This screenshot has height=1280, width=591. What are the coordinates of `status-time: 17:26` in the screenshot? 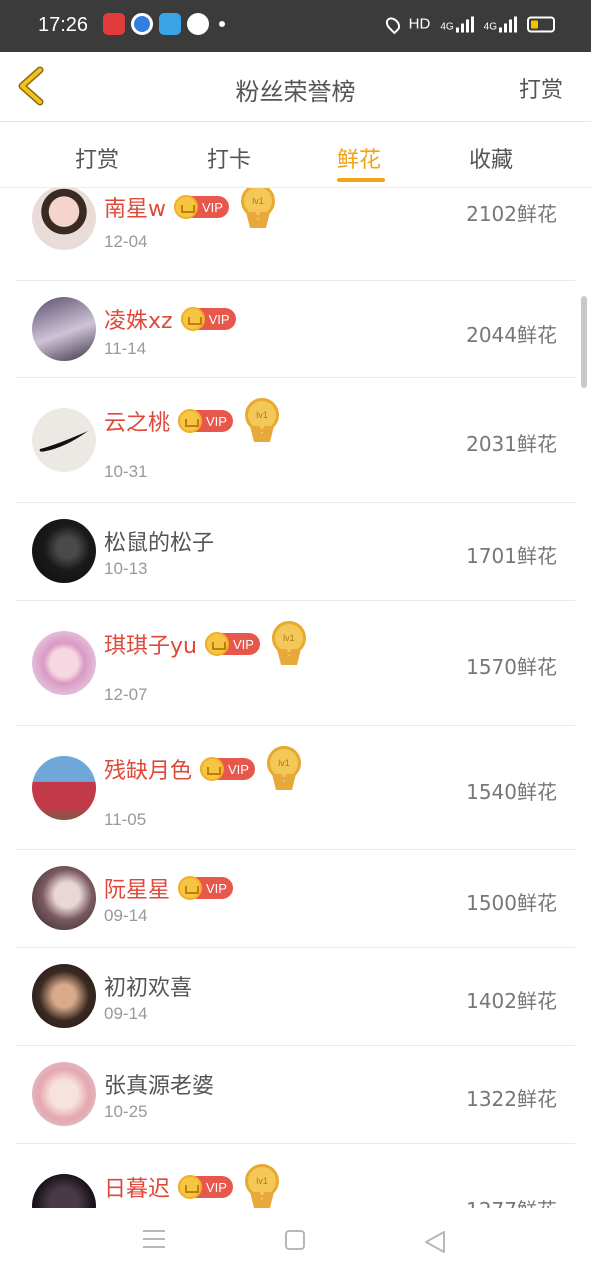 It's located at (63, 25).